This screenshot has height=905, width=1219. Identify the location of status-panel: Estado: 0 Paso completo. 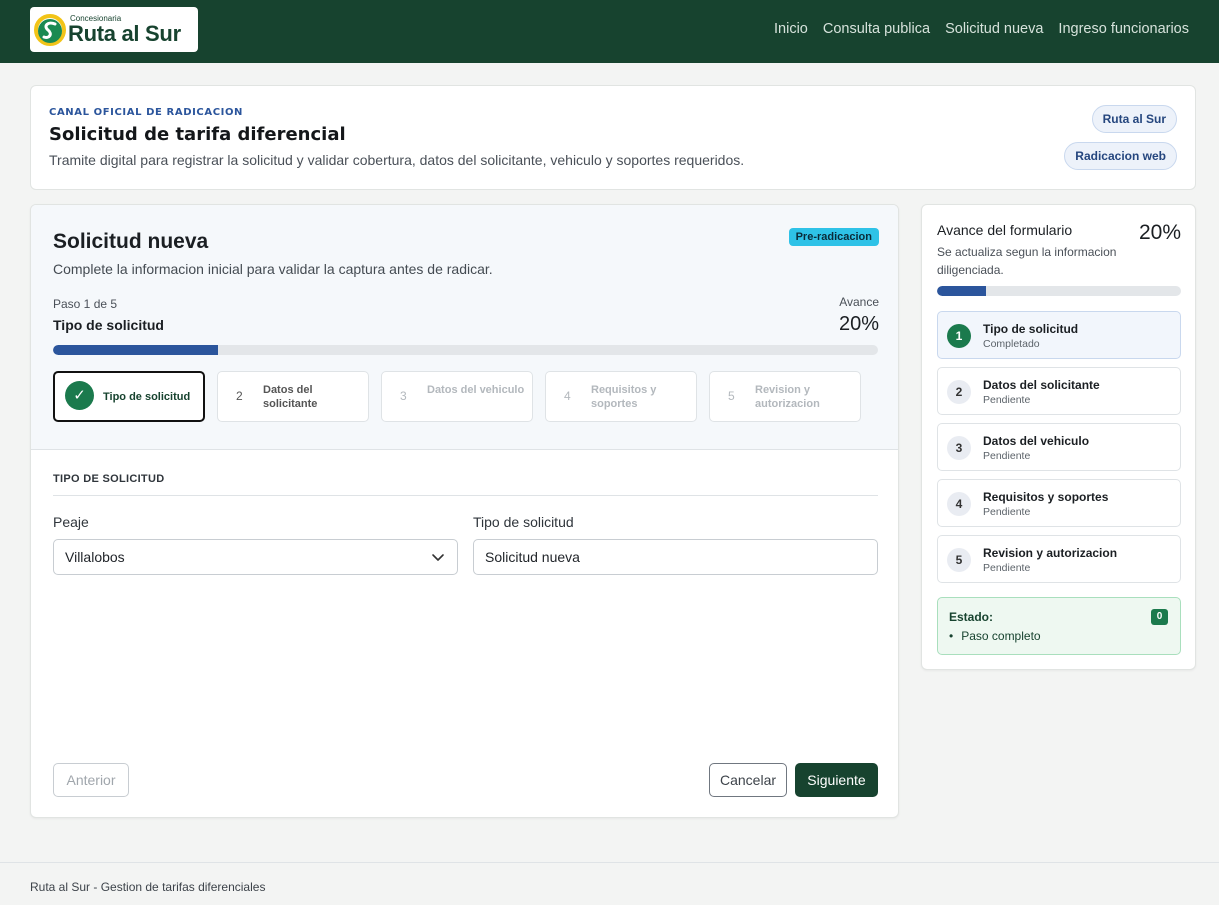
(1059, 626).